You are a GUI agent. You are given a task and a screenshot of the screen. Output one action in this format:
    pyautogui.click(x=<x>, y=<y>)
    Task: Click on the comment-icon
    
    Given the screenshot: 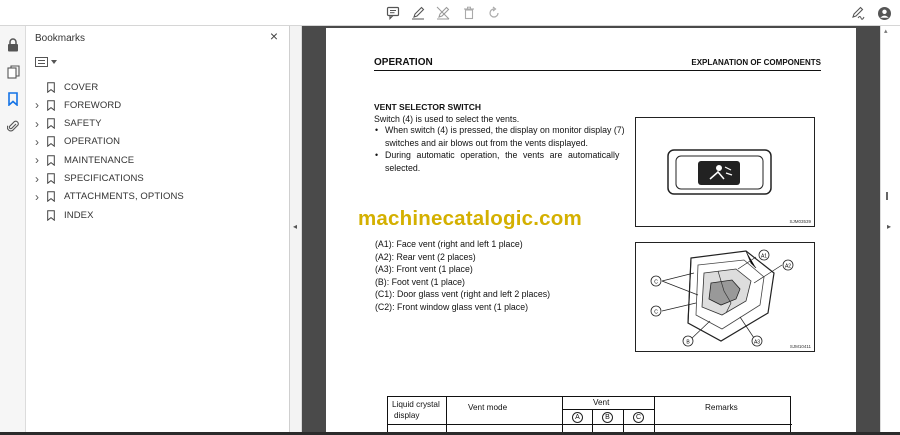 What is the action you would take?
    pyautogui.click(x=393, y=13)
    